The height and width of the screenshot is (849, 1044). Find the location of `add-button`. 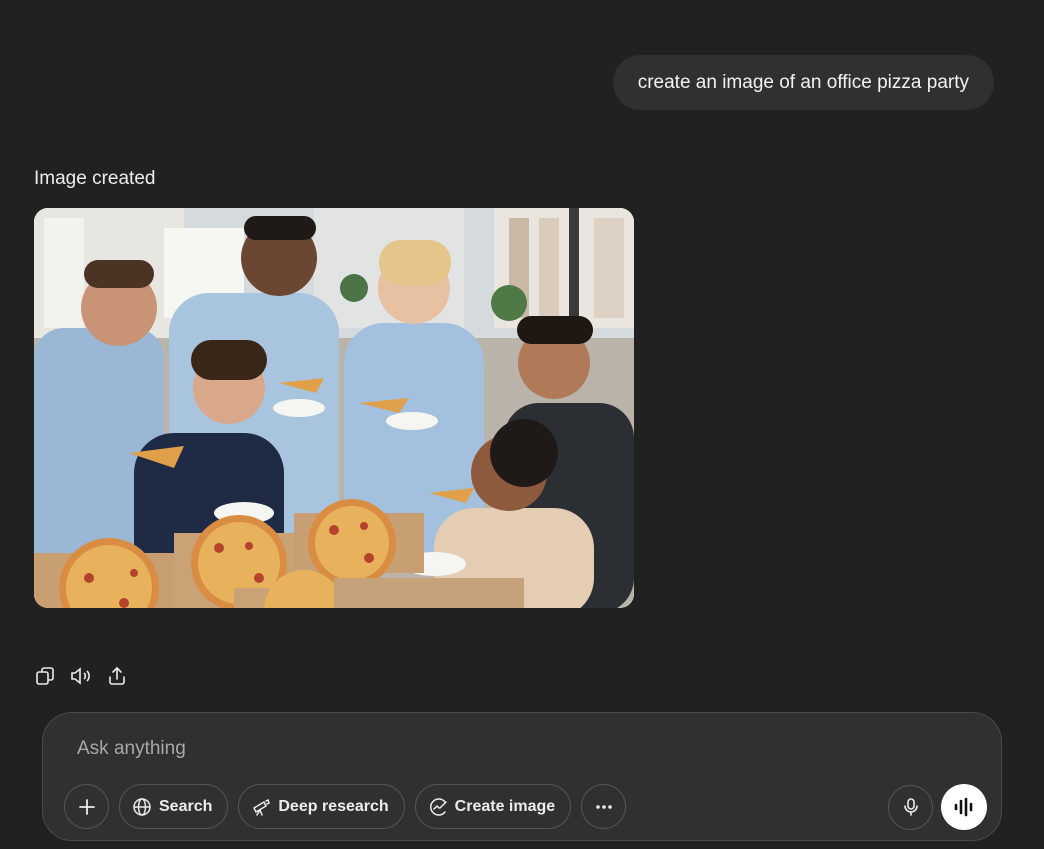

add-button is located at coordinates (86, 806).